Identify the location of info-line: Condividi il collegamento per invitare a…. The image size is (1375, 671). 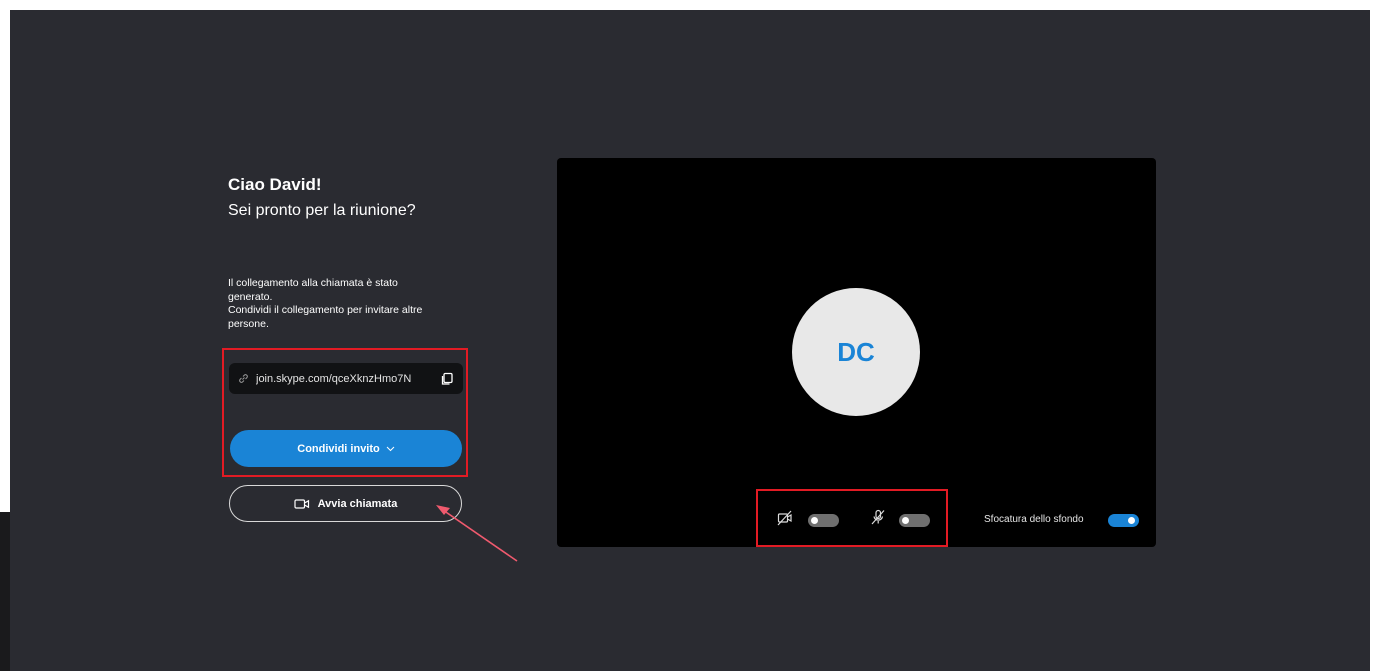
(325, 310).